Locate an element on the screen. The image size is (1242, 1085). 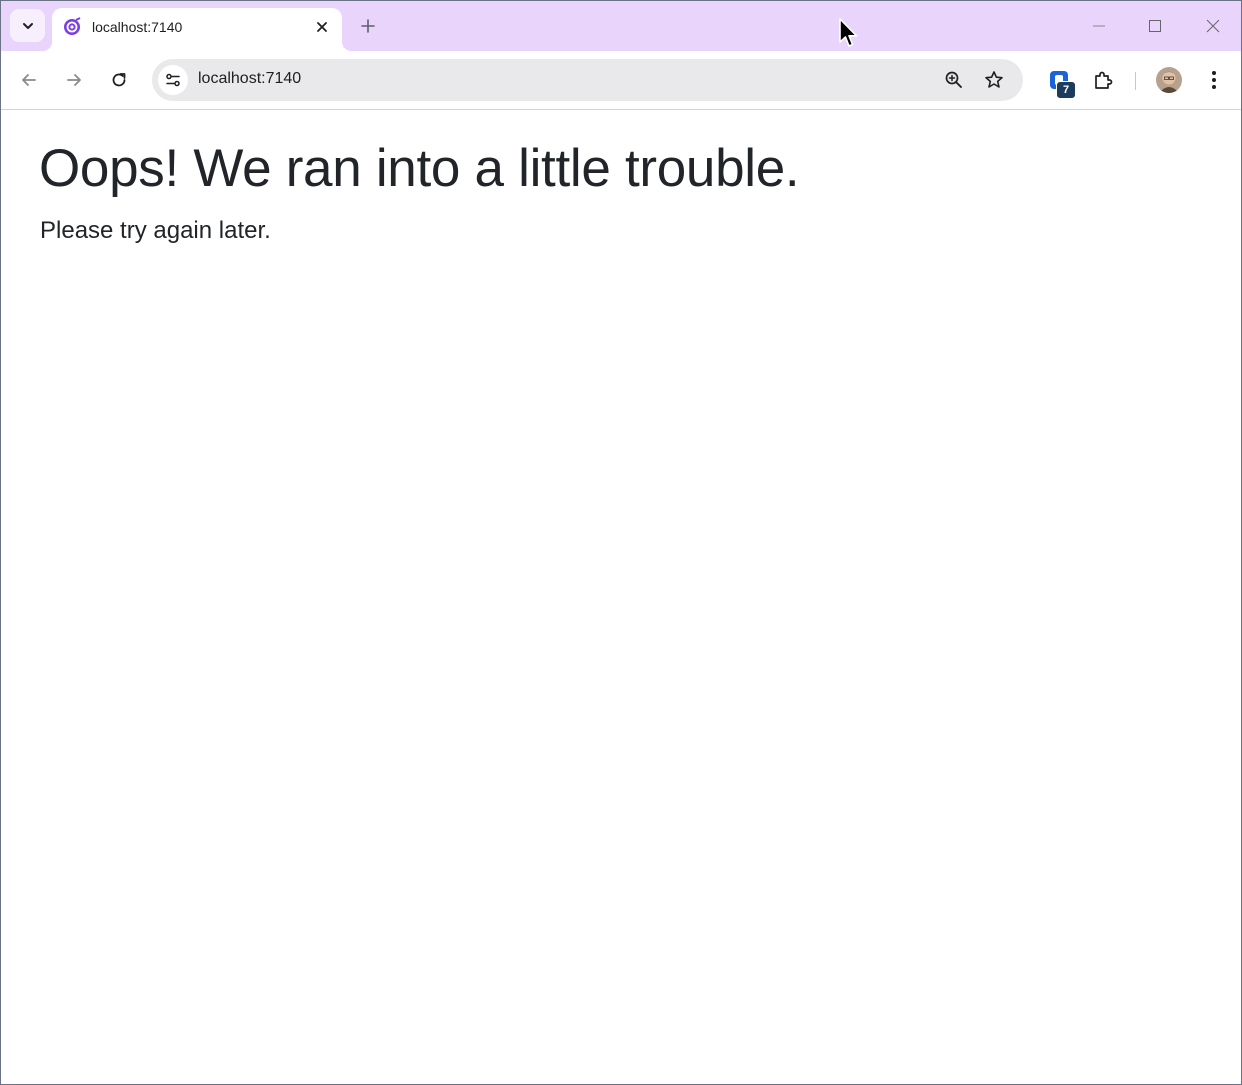
url-text: localhost:7140 is located at coordinates (249, 79).